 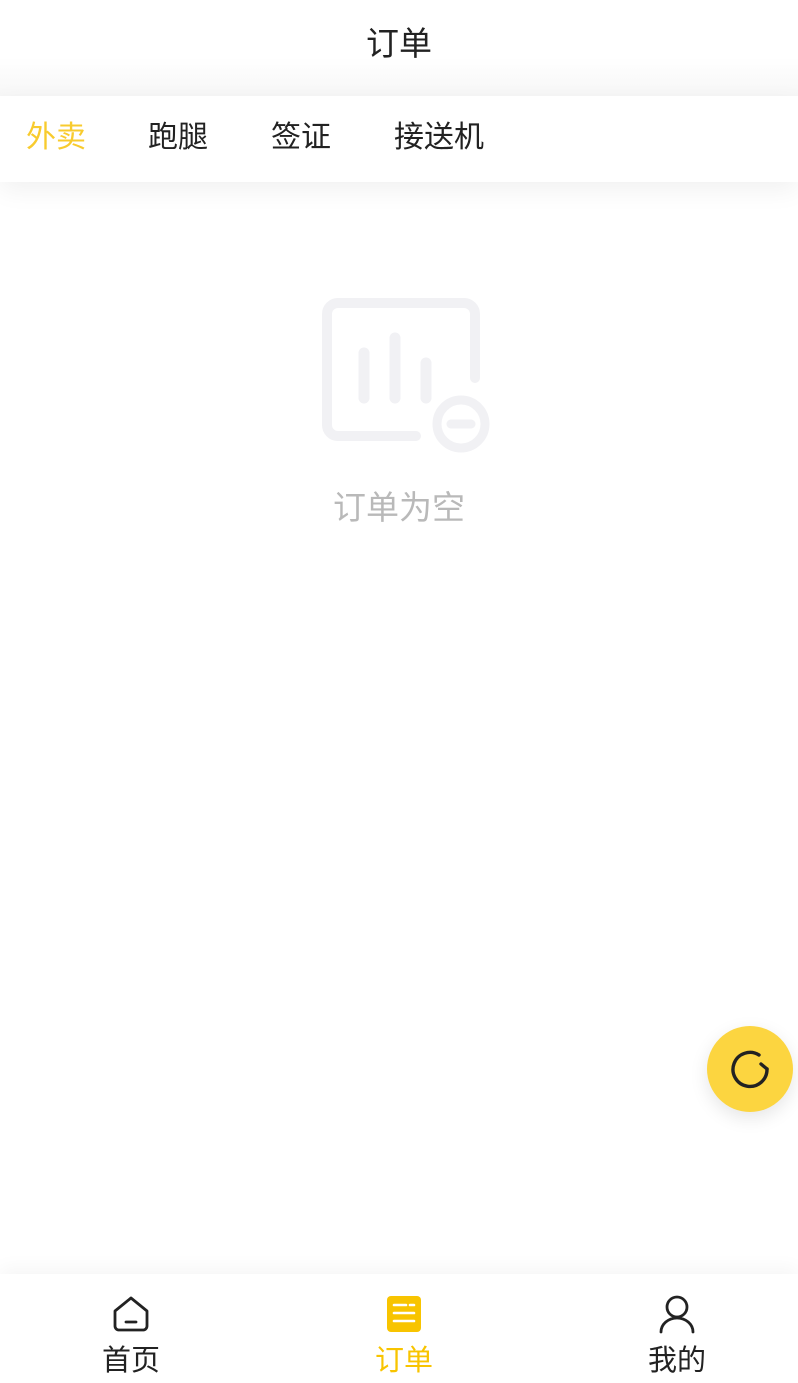 I want to click on category-tabs: 外卖 跑腿 签证 接送机, so click(x=399, y=139).